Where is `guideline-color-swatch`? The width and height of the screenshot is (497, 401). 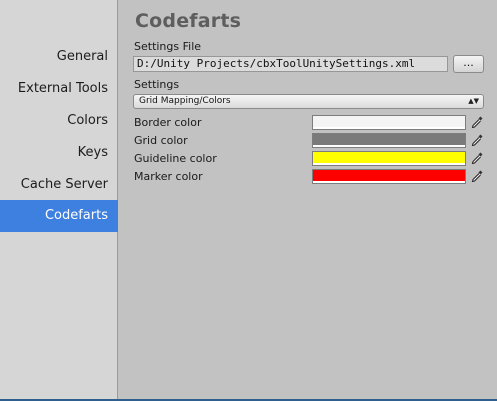
guideline-color-swatch is located at coordinates (389, 158).